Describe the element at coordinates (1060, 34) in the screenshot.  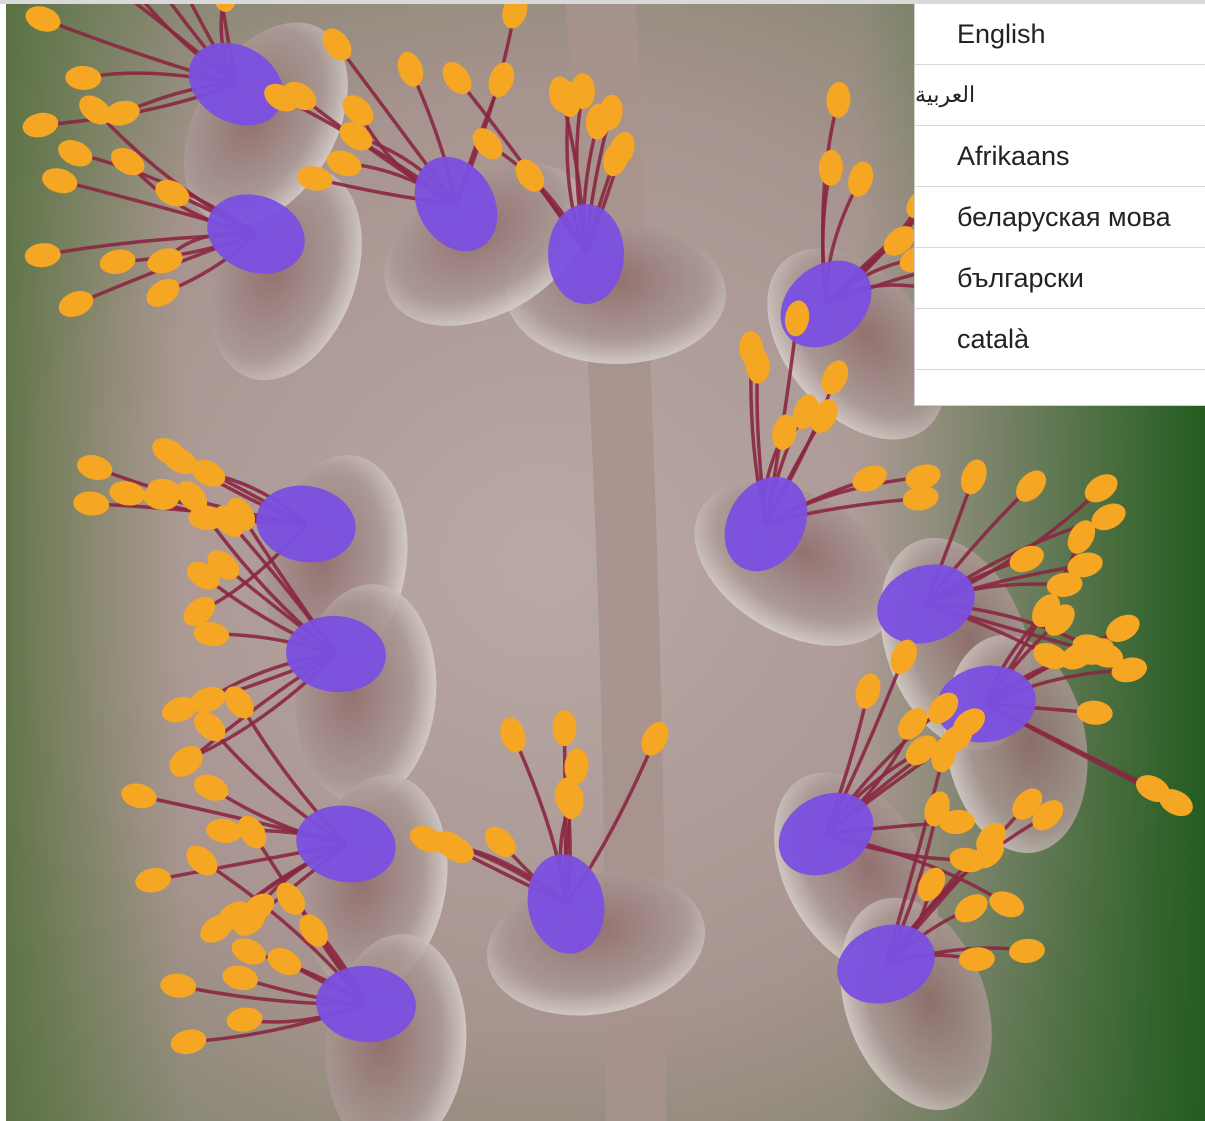
I see `language-option-english: English` at that location.